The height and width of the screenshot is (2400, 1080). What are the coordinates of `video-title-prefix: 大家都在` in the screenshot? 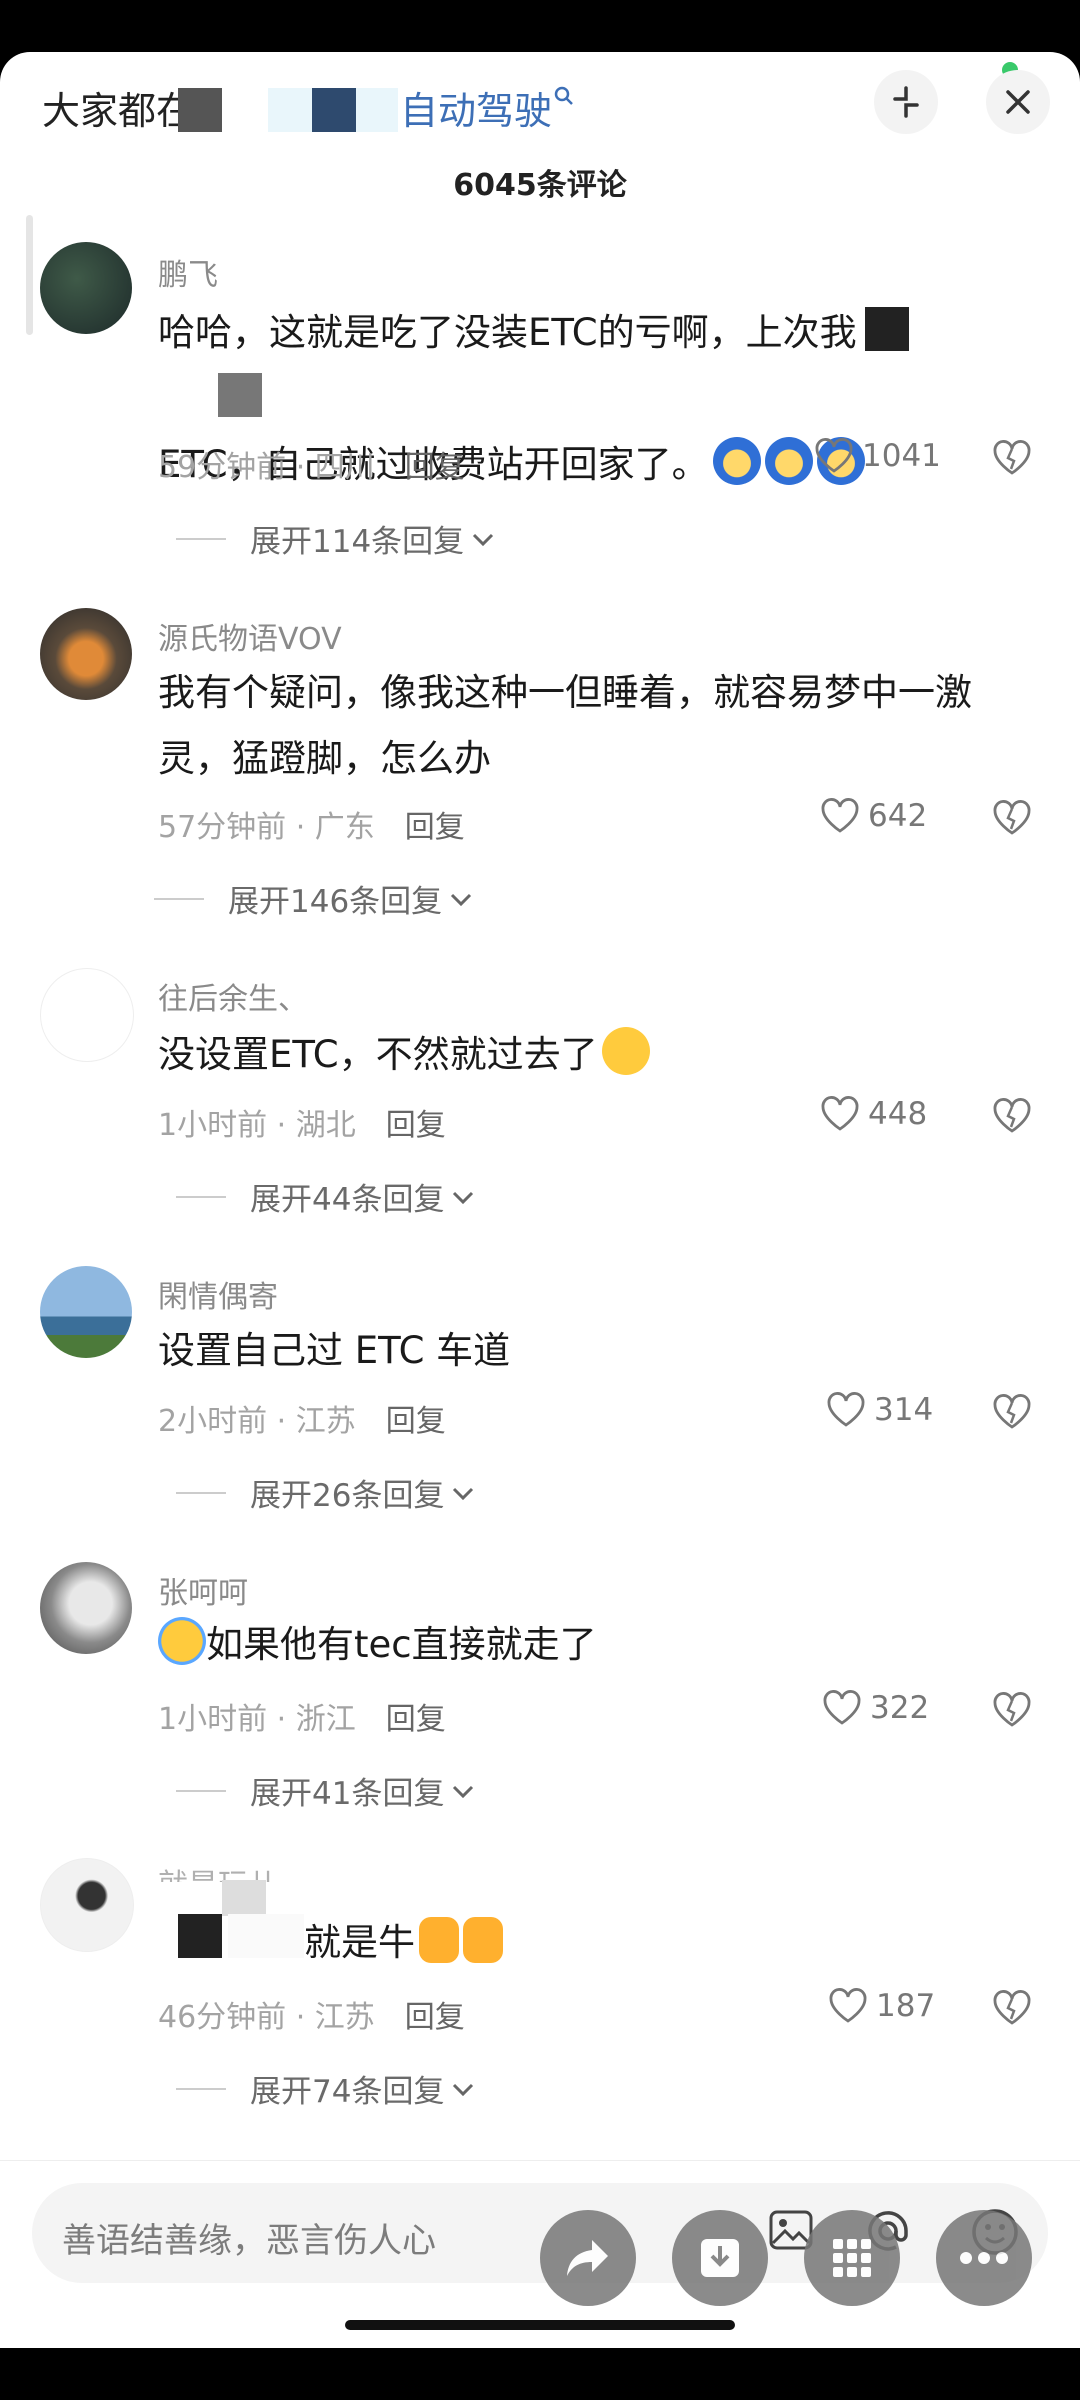 It's located at (118, 111).